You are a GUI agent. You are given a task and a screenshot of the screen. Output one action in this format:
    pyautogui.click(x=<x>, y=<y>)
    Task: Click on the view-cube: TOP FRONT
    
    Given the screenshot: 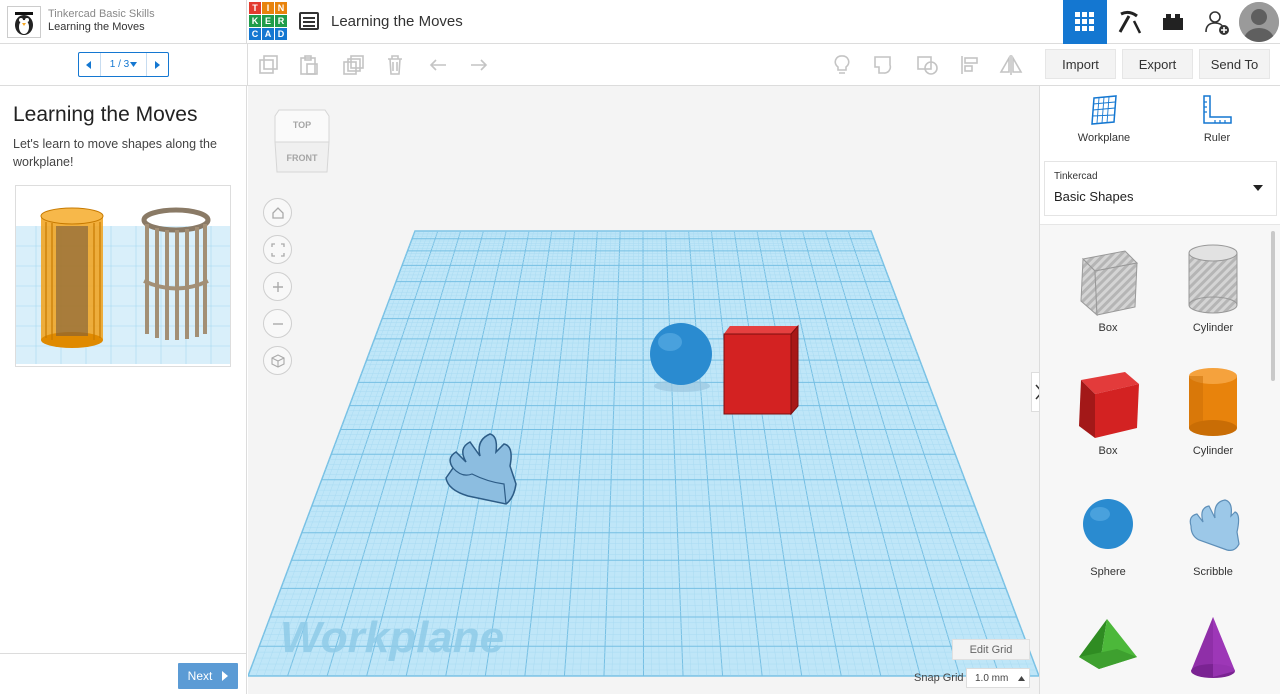 What is the action you would take?
    pyautogui.click(x=302, y=142)
    